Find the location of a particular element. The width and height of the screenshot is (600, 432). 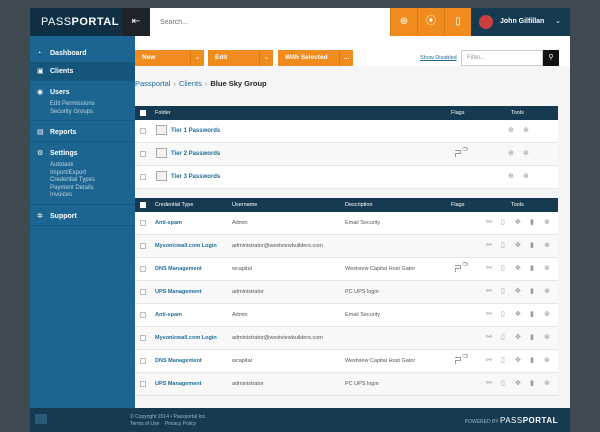

privacy-link: Privacy Policy is located at coordinates (180, 424).